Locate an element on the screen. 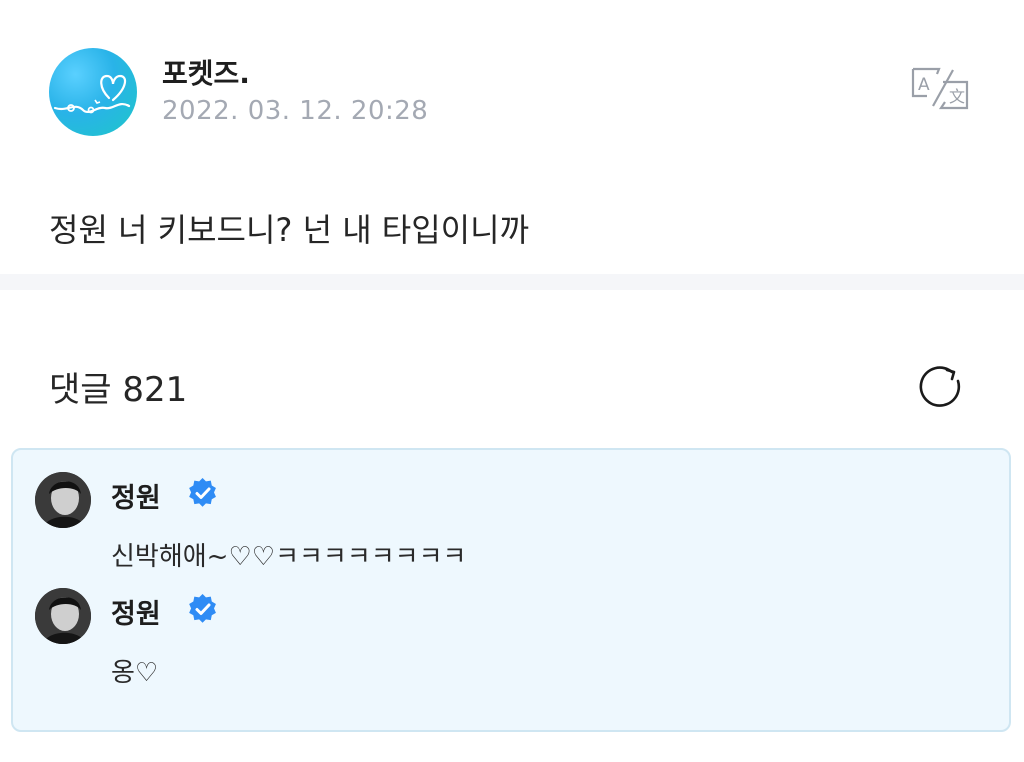 Image resolution: width=1024 pixels, height=762 pixels. post-header: 포켓즈. 2022. 03. 12. 20:28 A 文 is located at coordinates (514, 93).